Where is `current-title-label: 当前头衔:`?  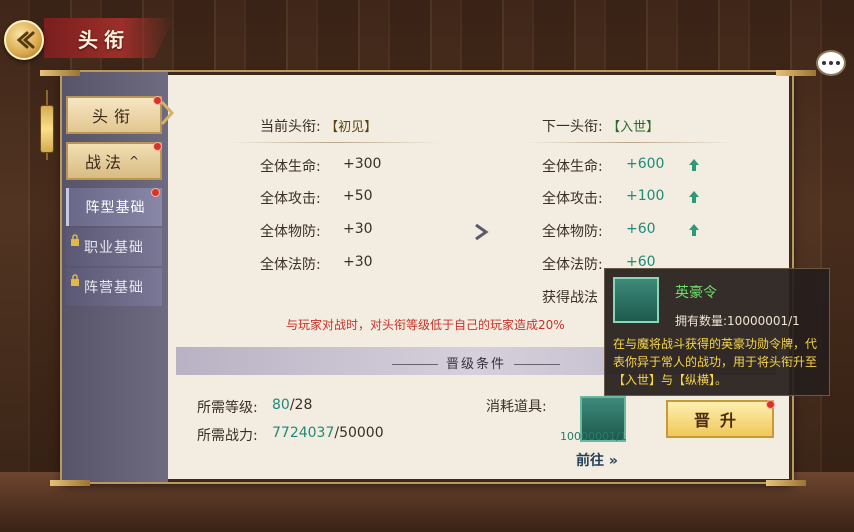 current-title-label: 当前头衔: is located at coordinates (290, 127).